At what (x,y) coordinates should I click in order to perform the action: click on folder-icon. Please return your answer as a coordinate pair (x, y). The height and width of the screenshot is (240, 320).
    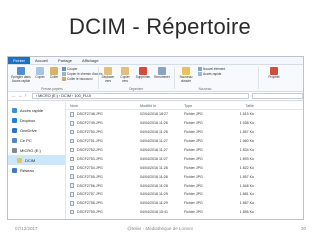
    Looking at the image, I should click on (19, 160).